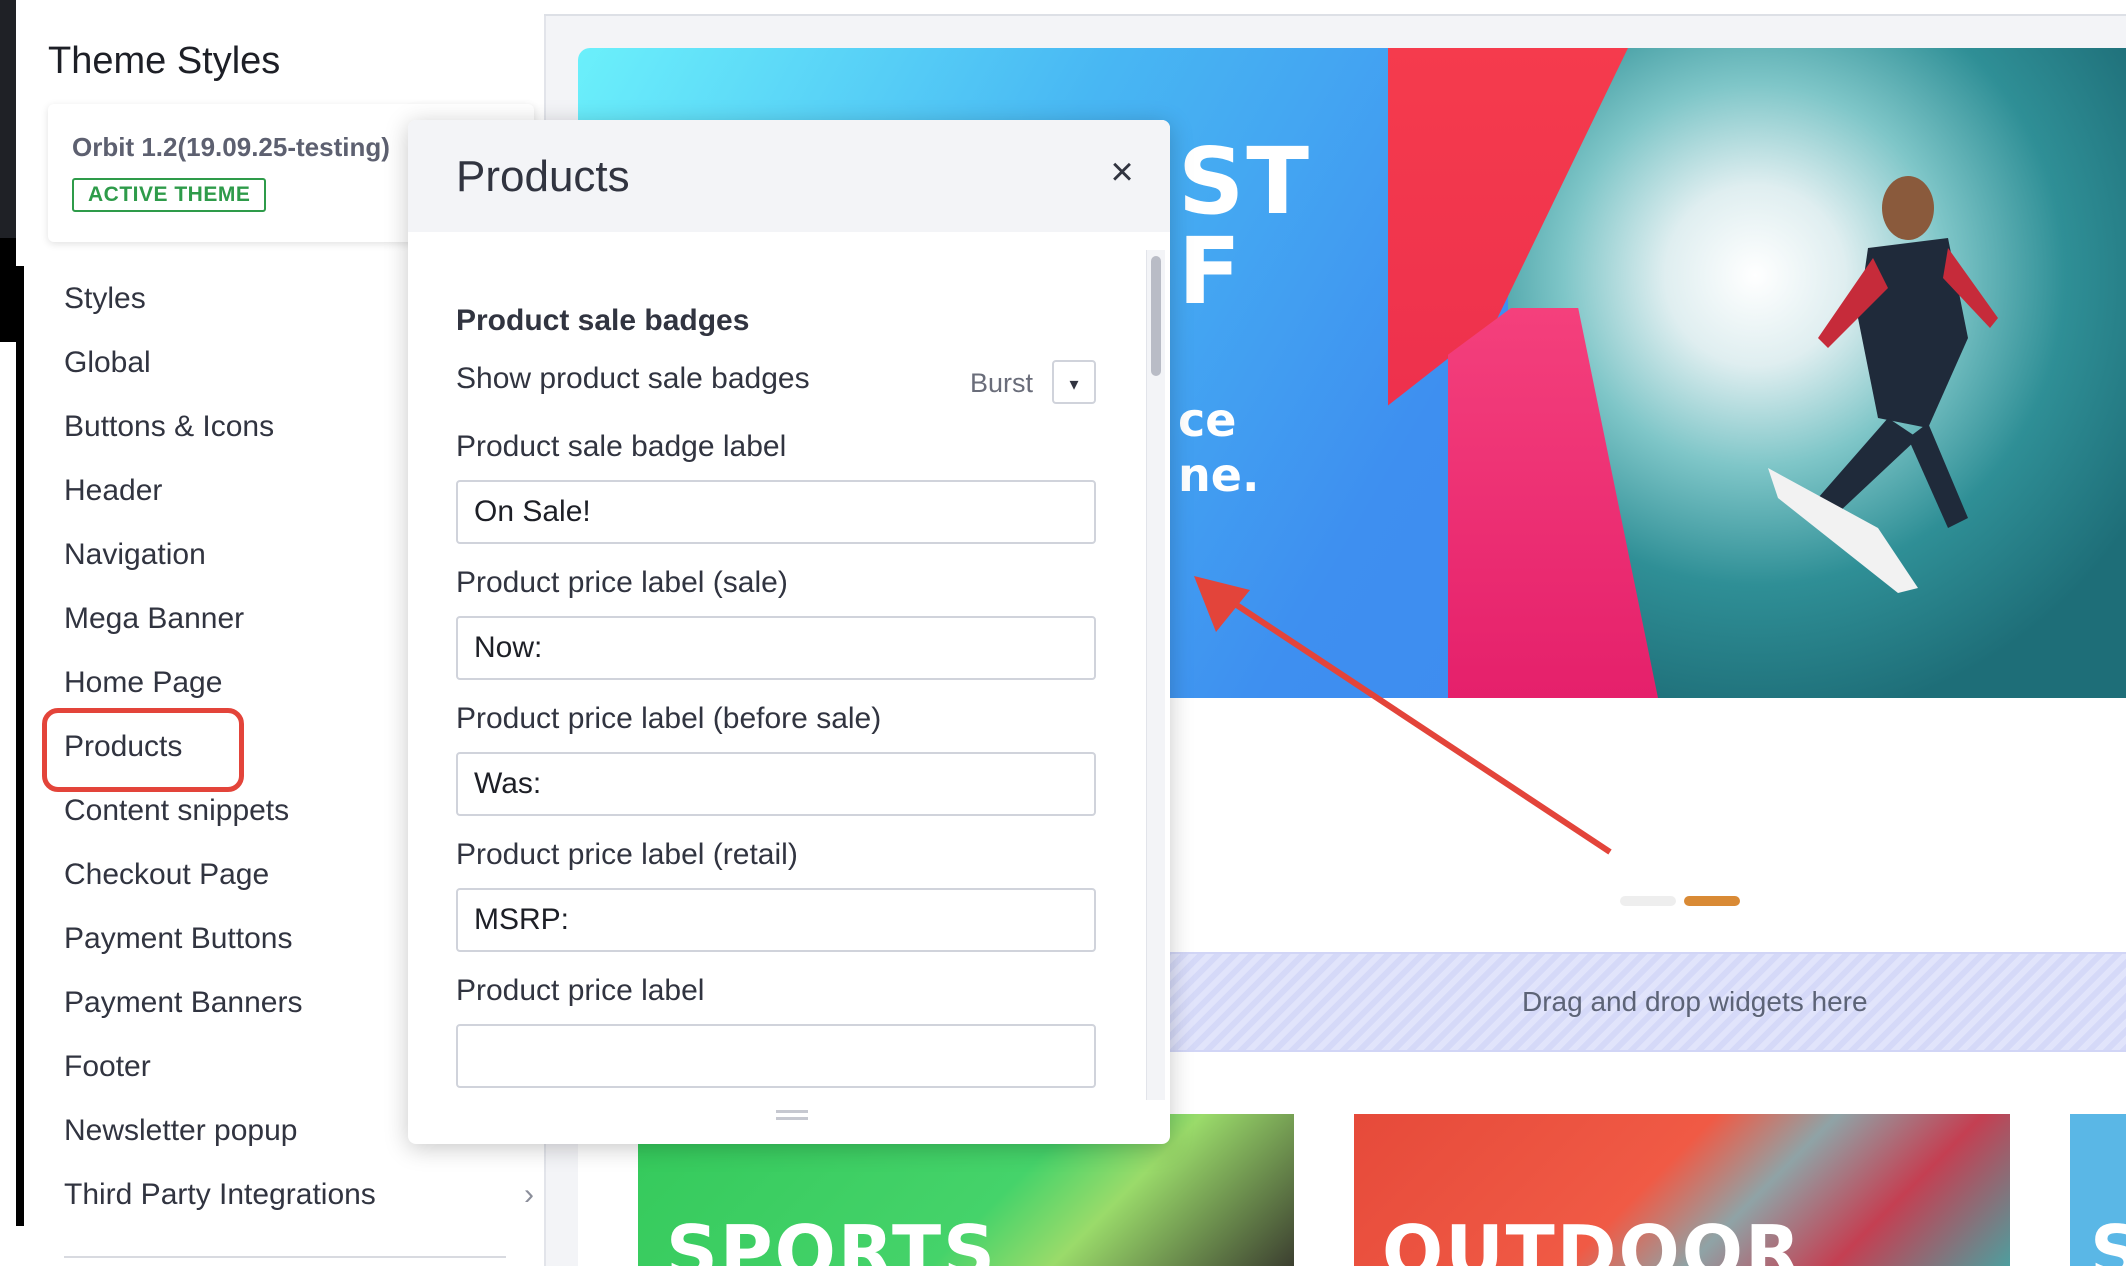  What do you see at coordinates (580, 990) in the screenshot?
I see `field-label: Product price label` at bounding box center [580, 990].